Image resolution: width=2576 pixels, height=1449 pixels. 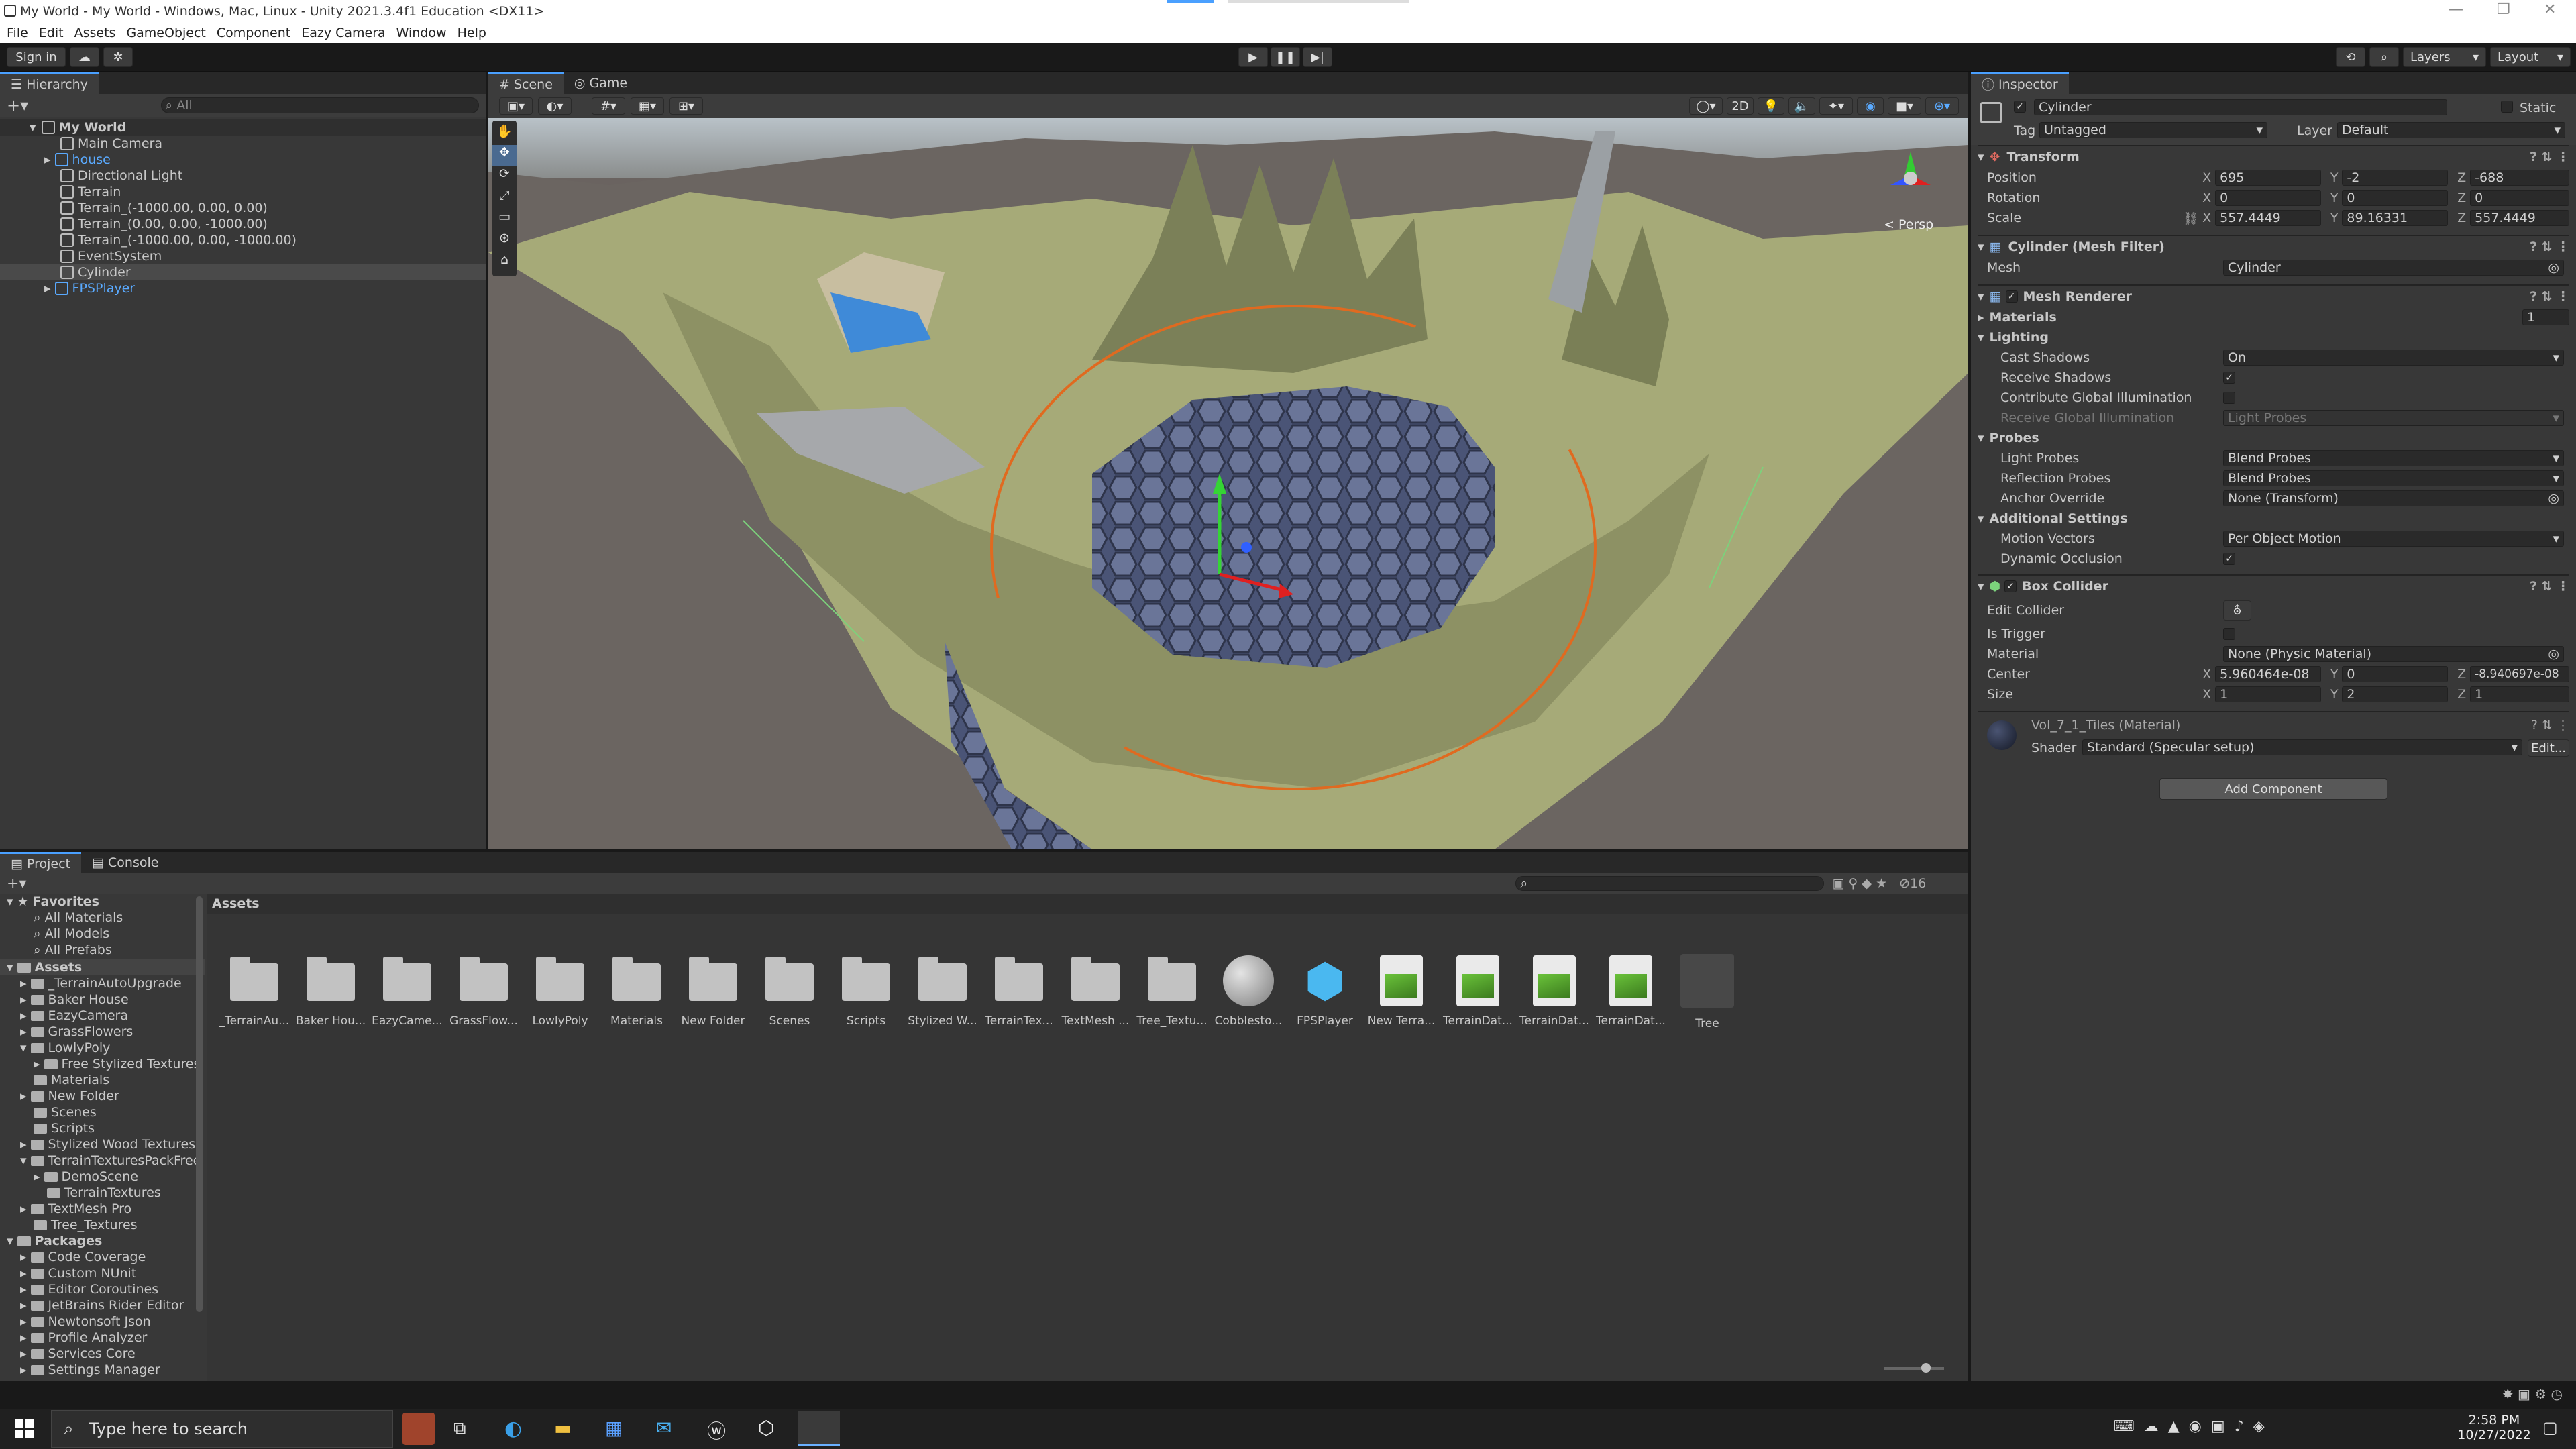 What do you see at coordinates (243, 208) in the screenshot?
I see `hierarchy-item-terrain-1: Terrain_(-1000.00, 0.00, 0.00)` at bounding box center [243, 208].